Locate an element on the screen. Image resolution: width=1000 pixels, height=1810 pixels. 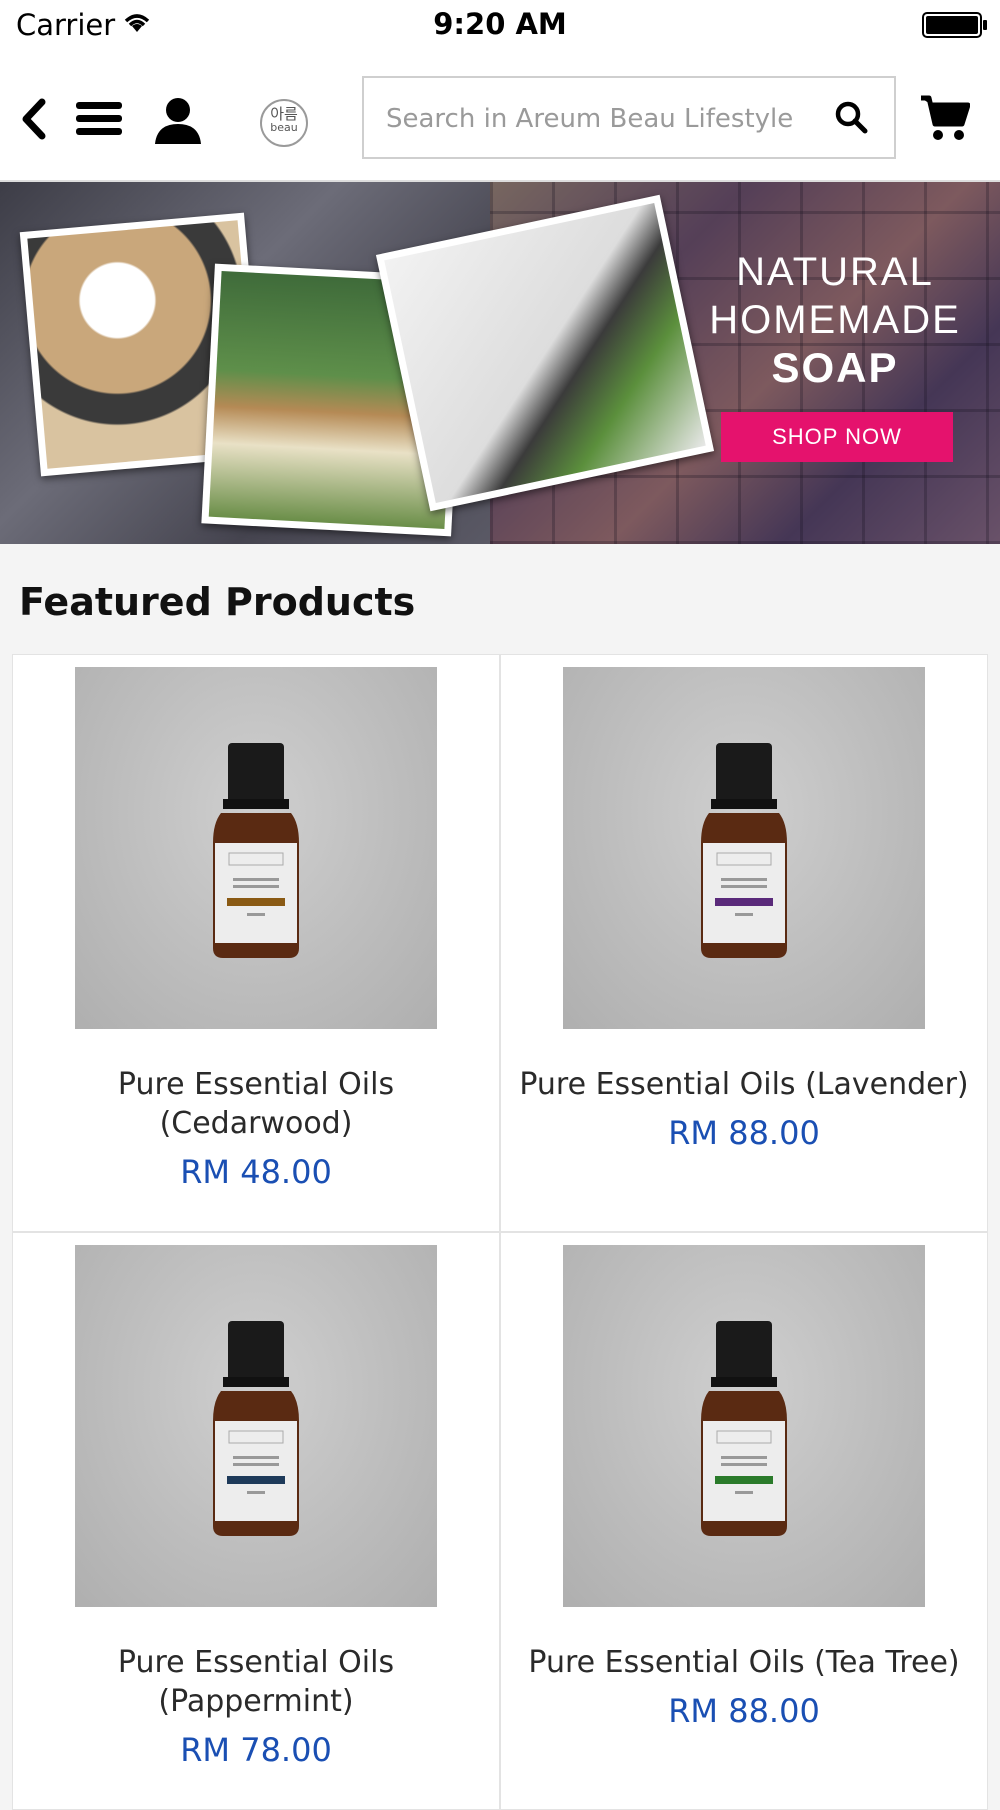
store-logo: 아름 beau is located at coordinates (284, 123).